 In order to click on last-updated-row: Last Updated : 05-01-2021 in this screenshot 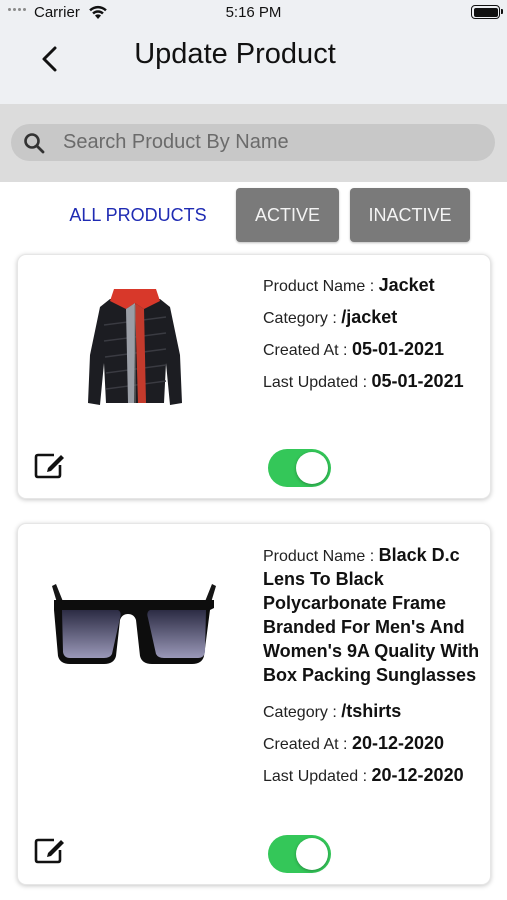, I will do `click(376, 381)`.